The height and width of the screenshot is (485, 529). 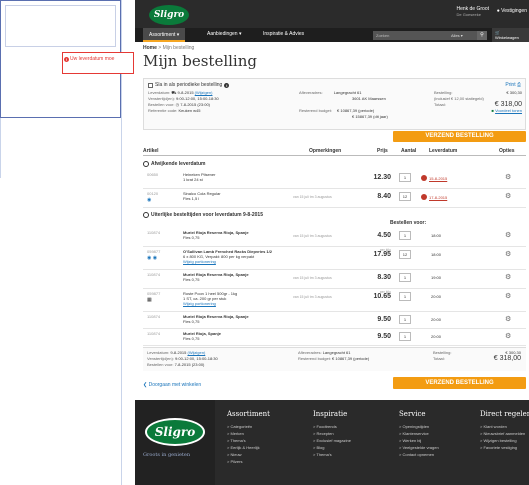 What do you see at coordinates (438, 197) in the screenshot?
I see `delivery-date-link: 17-8-2015` at bounding box center [438, 197].